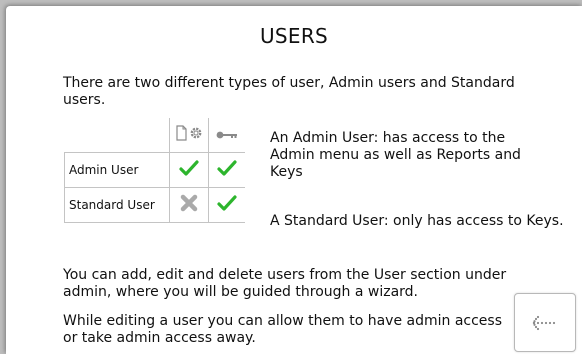 The height and width of the screenshot is (354, 582). Describe the element at coordinates (117, 205) in the screenshot. I see `row-label: Standard User` at that location.